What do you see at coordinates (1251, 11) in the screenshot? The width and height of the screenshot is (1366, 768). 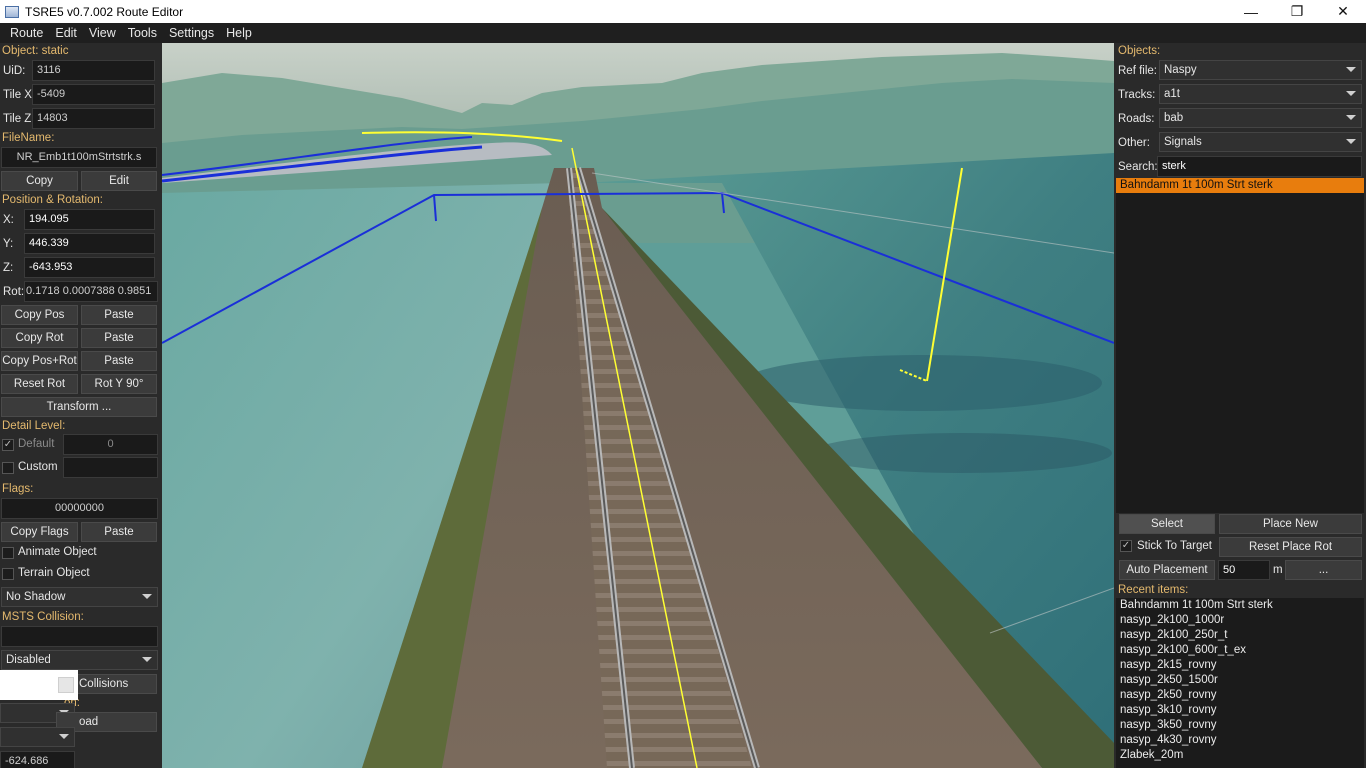 I see `minimize-button: —` at bounding box center [1251, 11].